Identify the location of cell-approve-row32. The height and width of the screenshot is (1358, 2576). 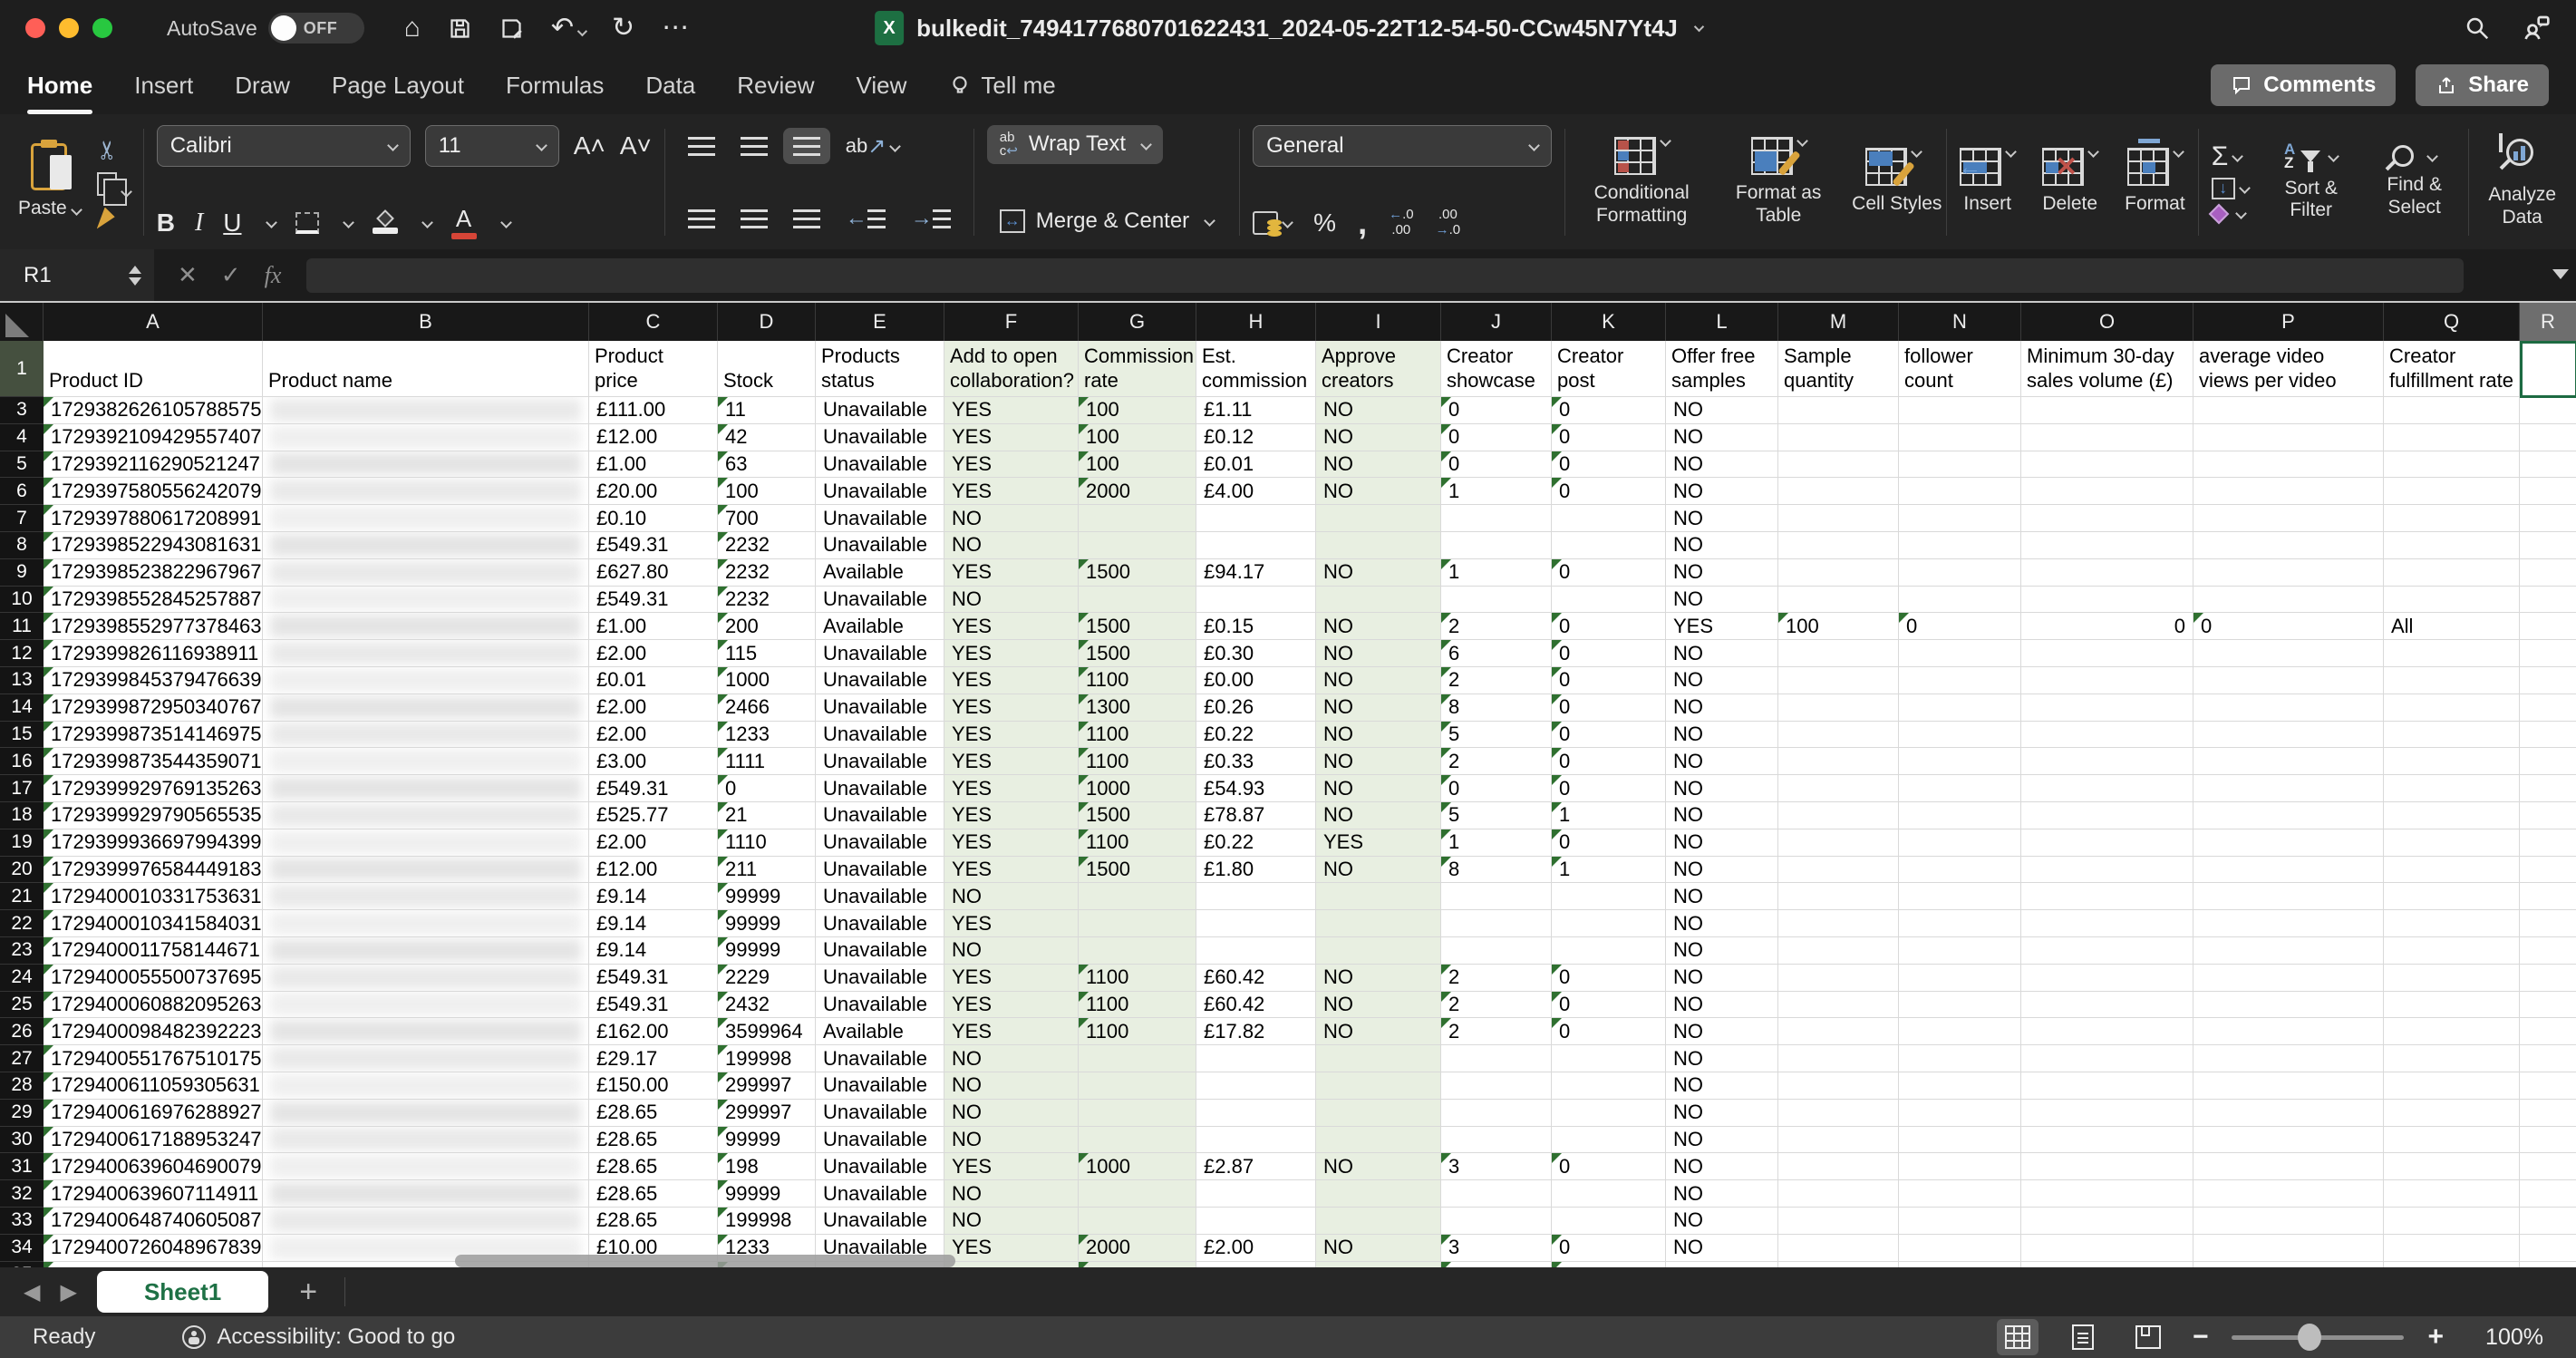
(1378, 1194).